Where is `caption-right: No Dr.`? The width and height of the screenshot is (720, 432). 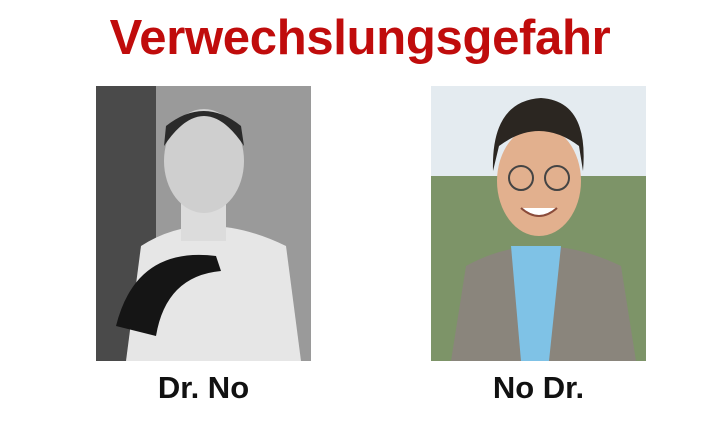 caption-right: No Dr. is located at coordinates (538, 387).